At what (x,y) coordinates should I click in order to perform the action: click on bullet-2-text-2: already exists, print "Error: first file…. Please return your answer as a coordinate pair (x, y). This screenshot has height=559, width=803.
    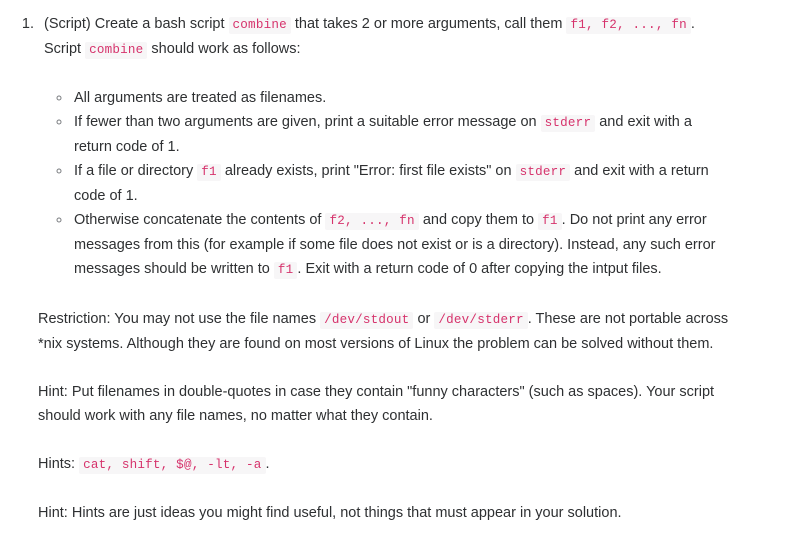
    Looking at the image, I should click on (368, 171).